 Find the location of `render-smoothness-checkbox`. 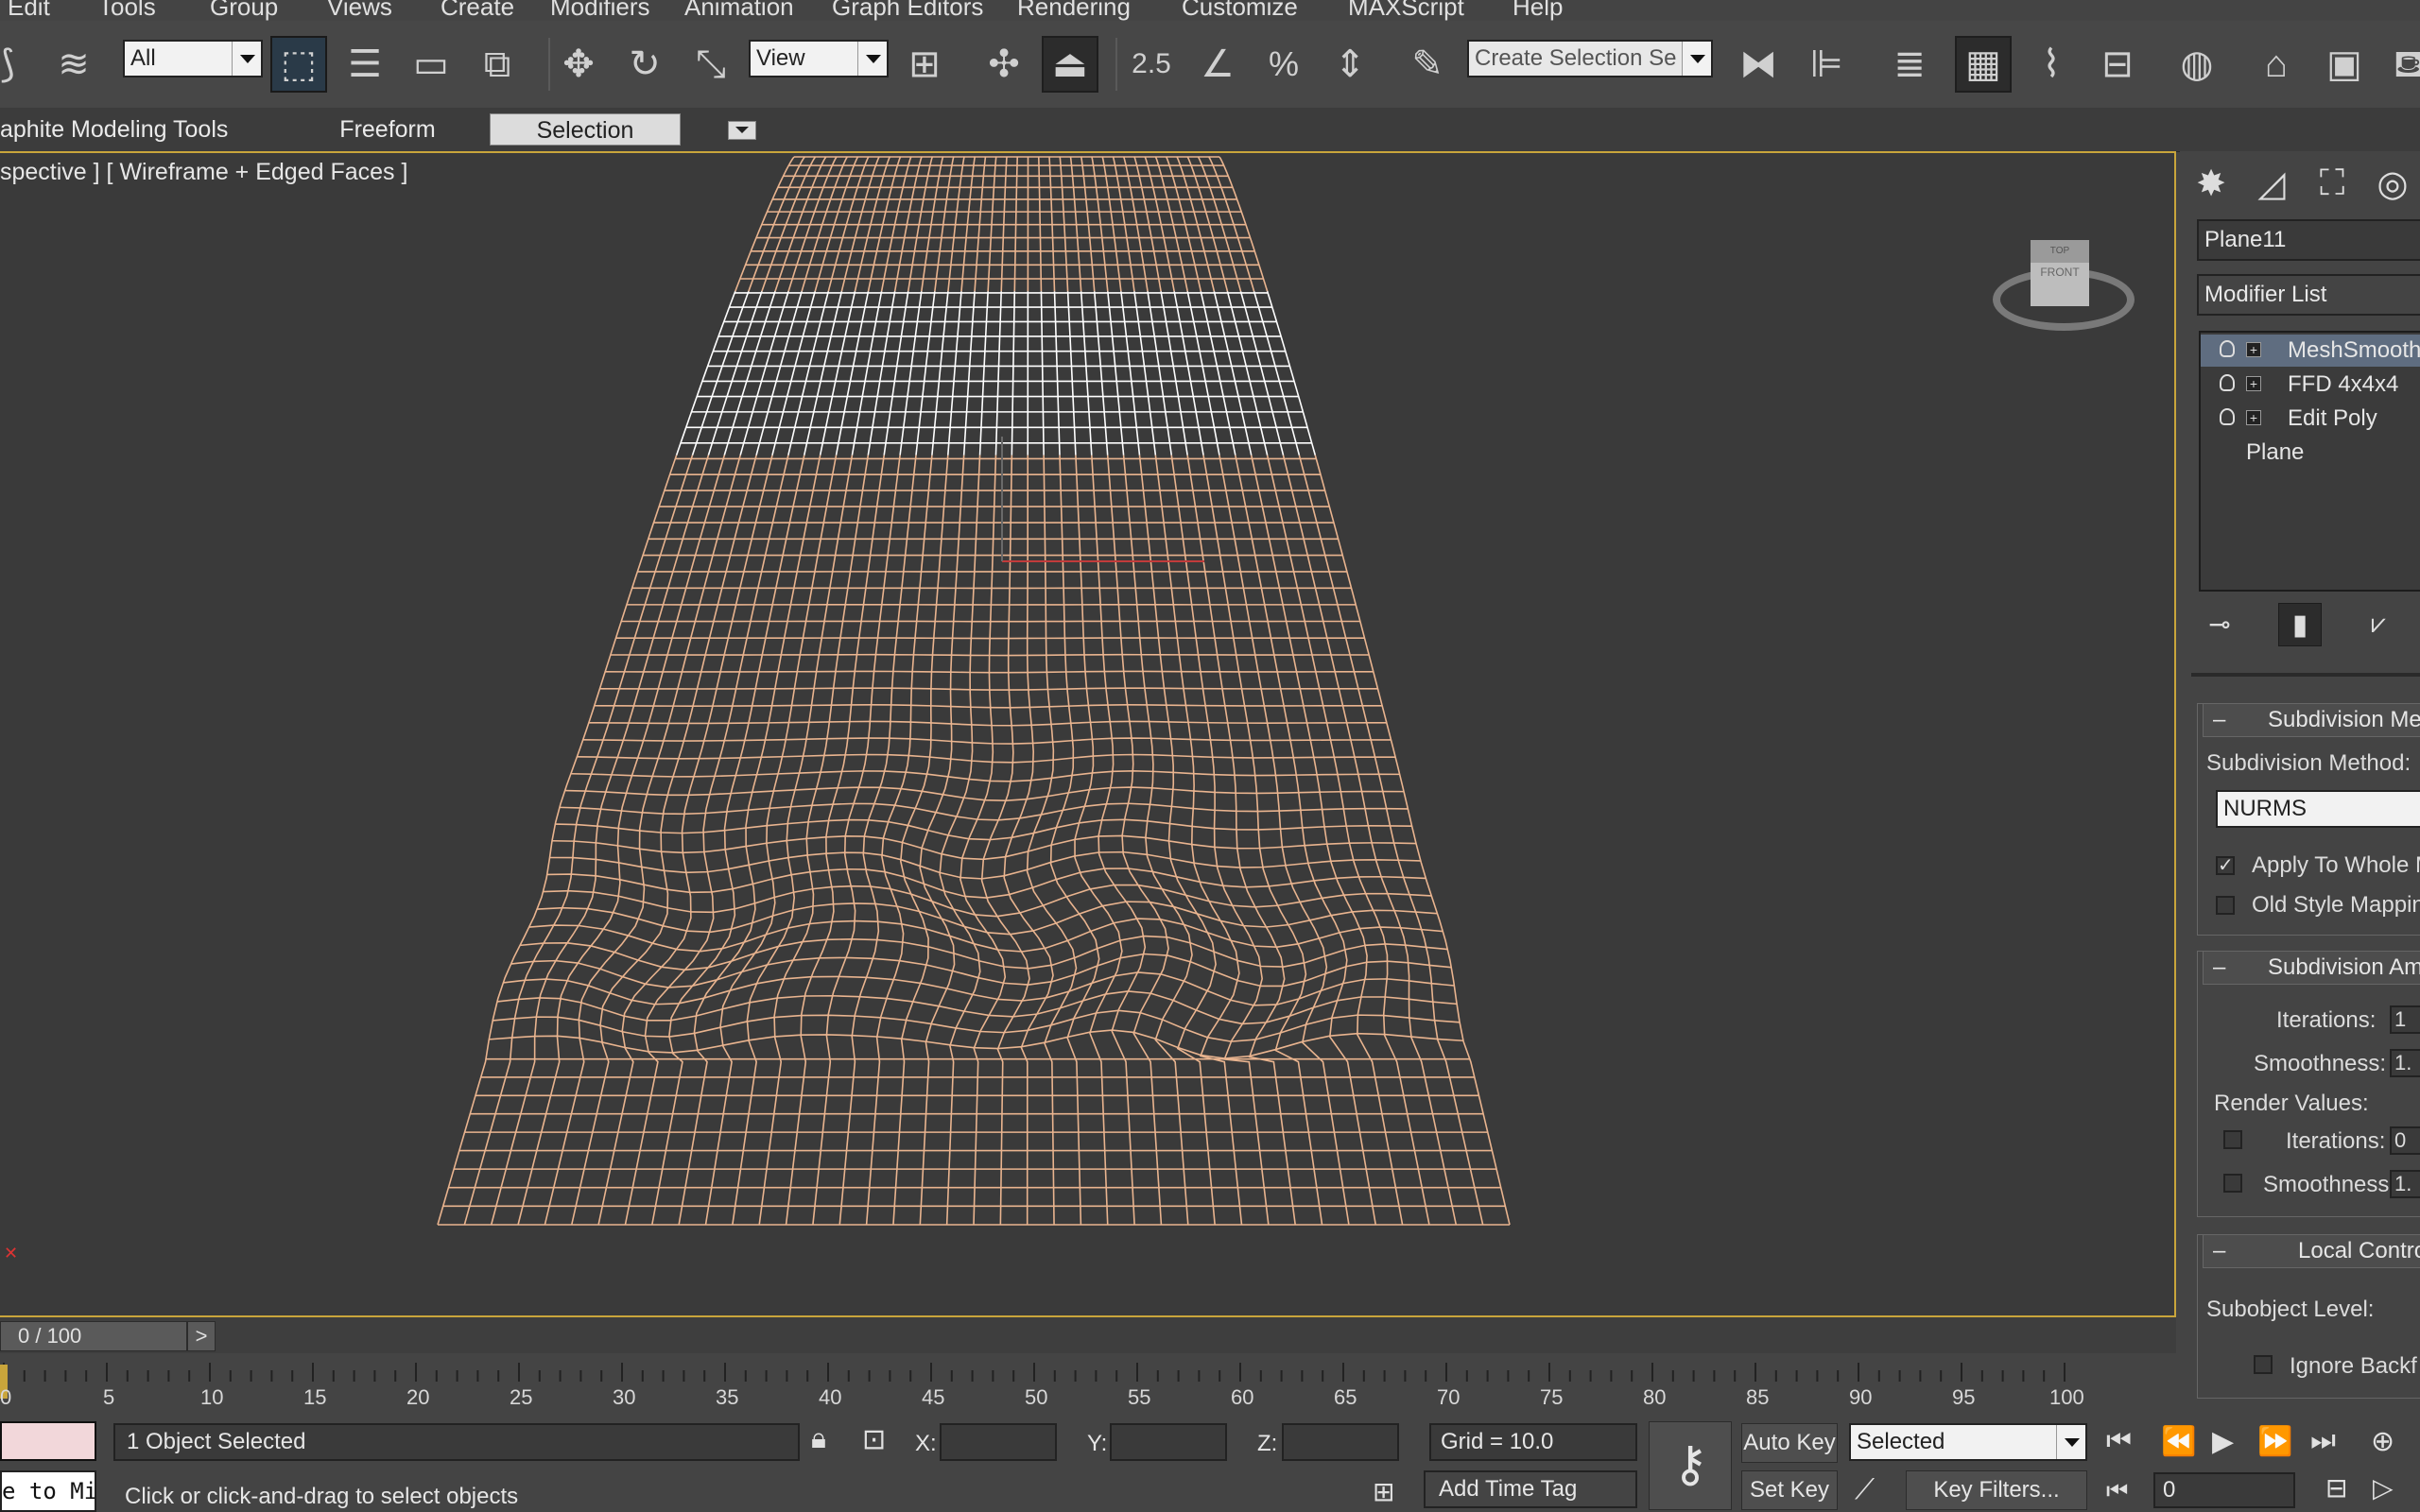

render-smoothness-checkbox is located at coordinates (2232, 1183).